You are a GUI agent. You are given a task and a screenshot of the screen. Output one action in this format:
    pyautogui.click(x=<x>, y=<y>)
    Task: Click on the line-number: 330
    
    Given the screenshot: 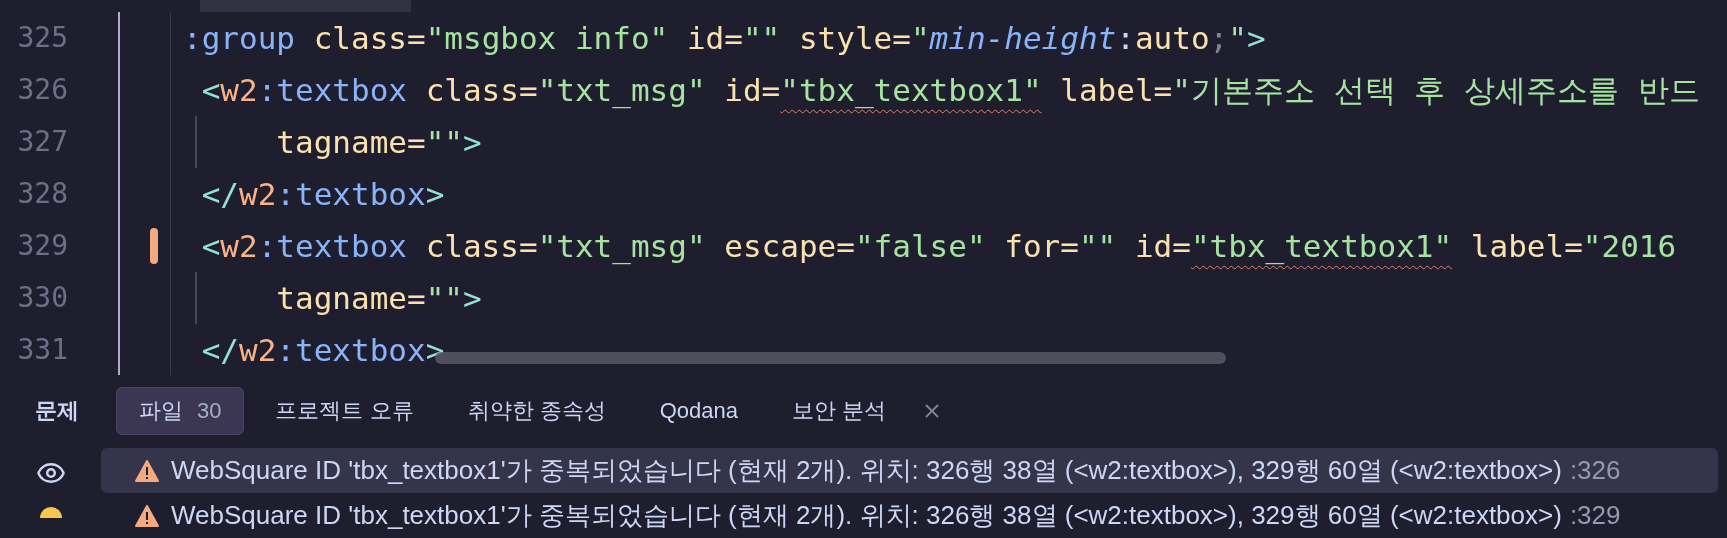 What is the action you would take?
    pyautogui.click(x=42, y=298)
    